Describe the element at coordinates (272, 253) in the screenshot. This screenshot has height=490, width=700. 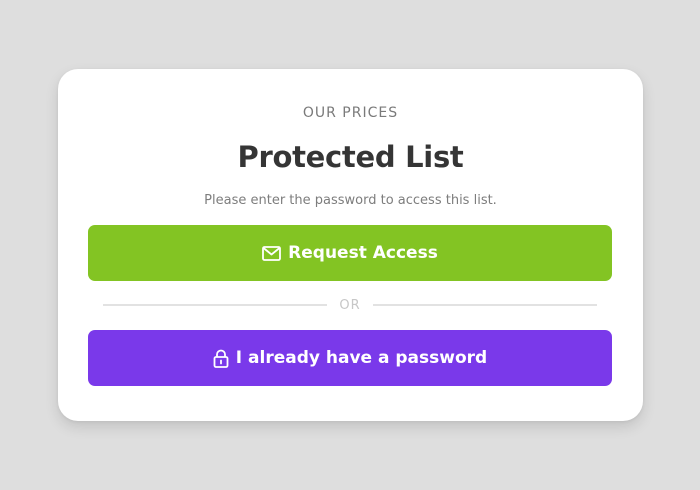
I see `envelope-icon` at that location.